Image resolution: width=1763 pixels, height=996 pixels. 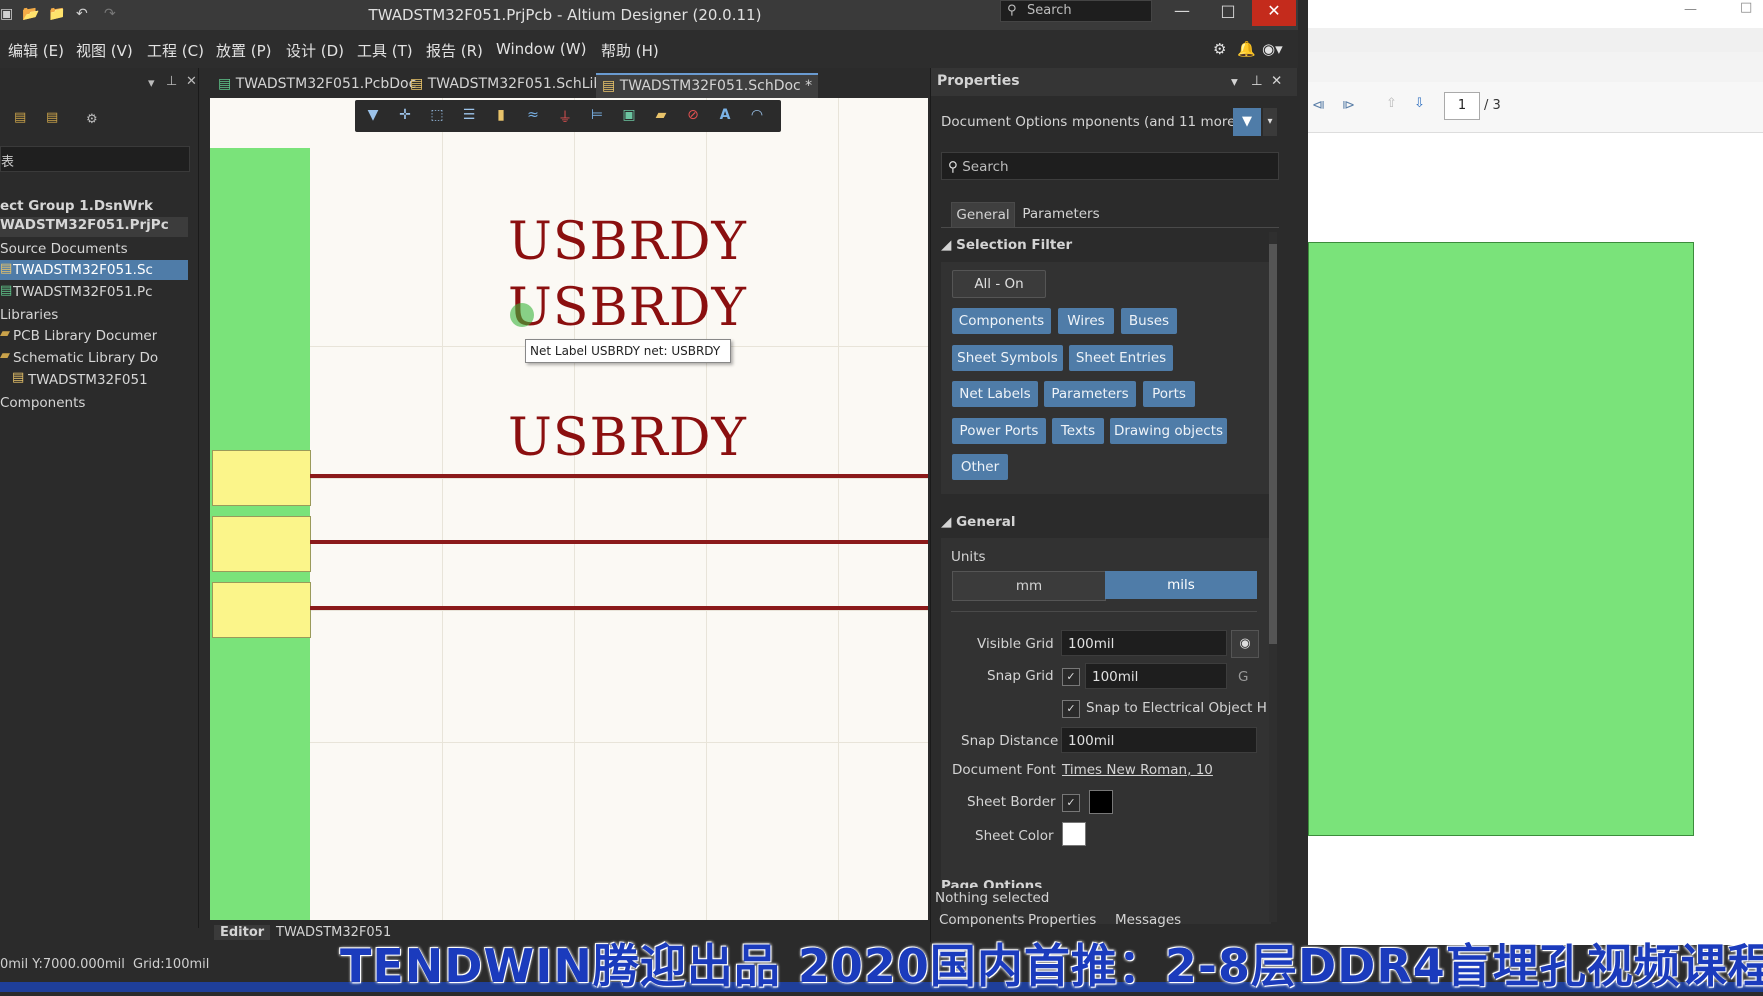 What do you see at coordinates (501, 116) in the screenshot?
I see `place-part-icon: ▮` at bounding box center [501, 116].